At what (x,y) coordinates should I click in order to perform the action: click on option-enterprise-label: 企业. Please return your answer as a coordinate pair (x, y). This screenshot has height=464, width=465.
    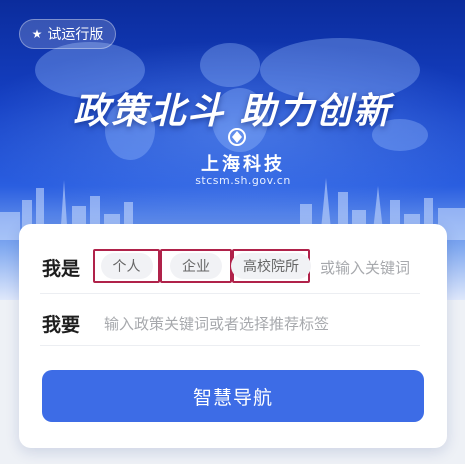
    Looking at the image, I should click on (196, 266).